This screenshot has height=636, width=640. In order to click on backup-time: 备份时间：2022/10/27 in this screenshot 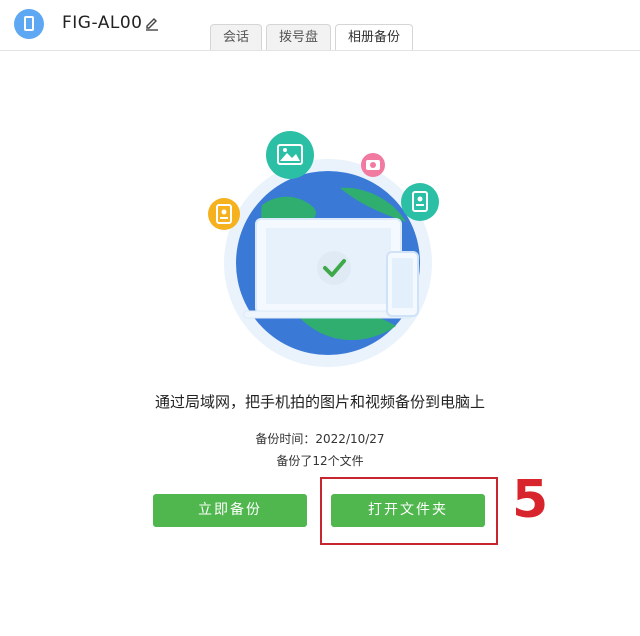, I will do `click(320, 439)`.